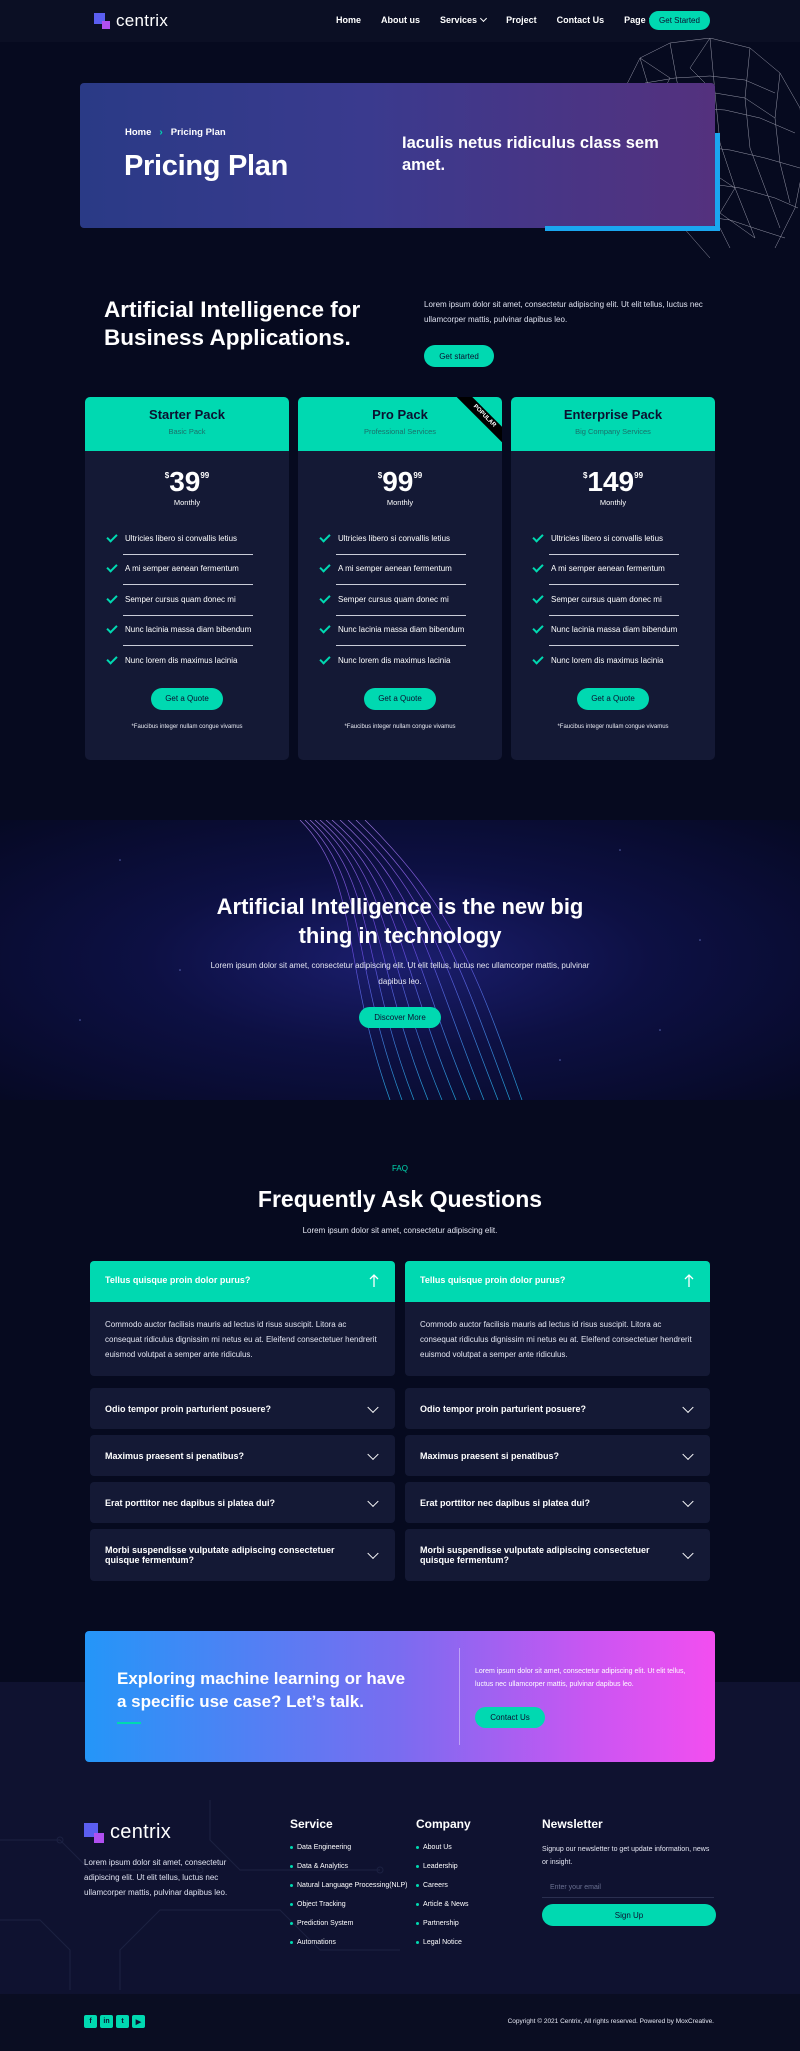 The width and height of the screenshot is (800, 2051). What do you see at coordinates (459, 20) in the screenshot?
I see `nav-item-label: Services` at bounding box center [459, 20].